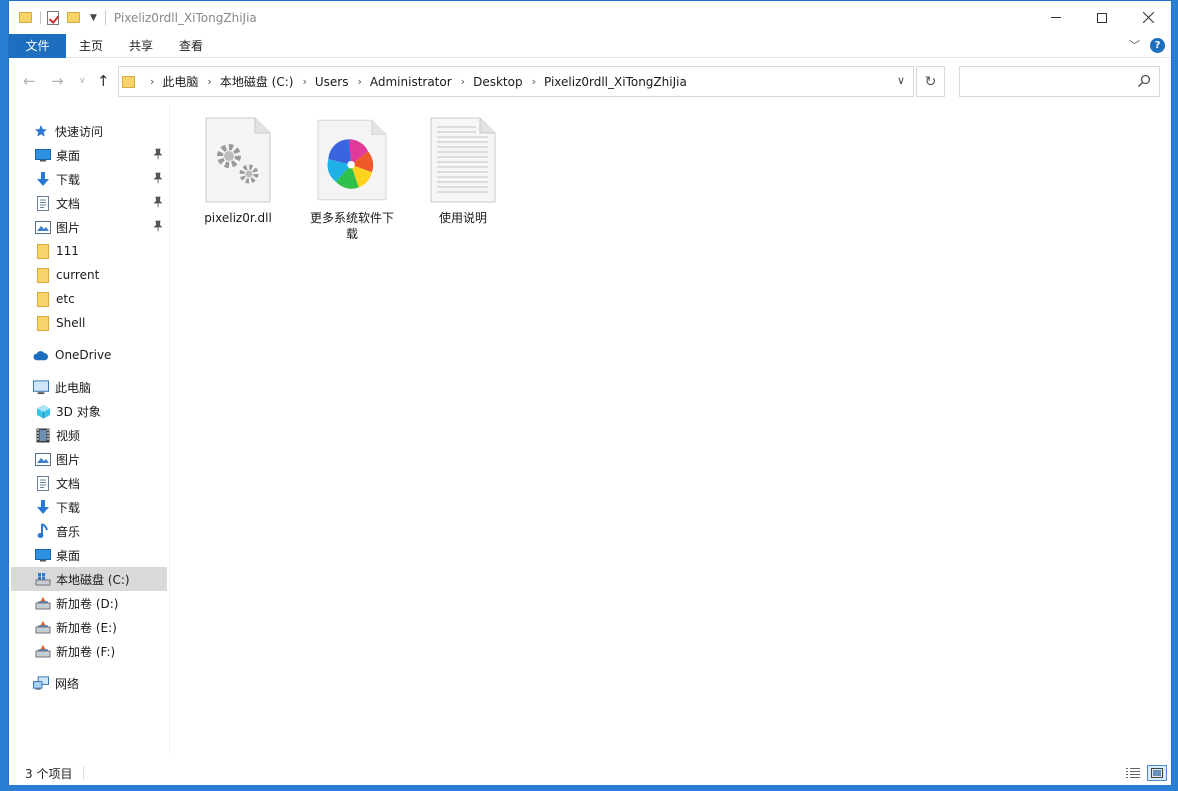 Image resolution: width=1178 pixels, height=791 pixels. Describe the element at coordinates (43, 435) in the screenshot. I see `film-icon` at that location.